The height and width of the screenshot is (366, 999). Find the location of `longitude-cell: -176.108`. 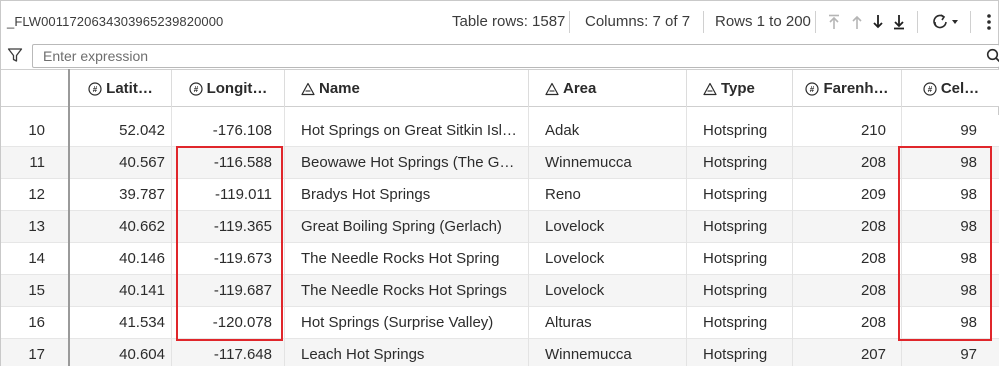

longitude-cell: -176.108 is located at coordinates (222, 130).